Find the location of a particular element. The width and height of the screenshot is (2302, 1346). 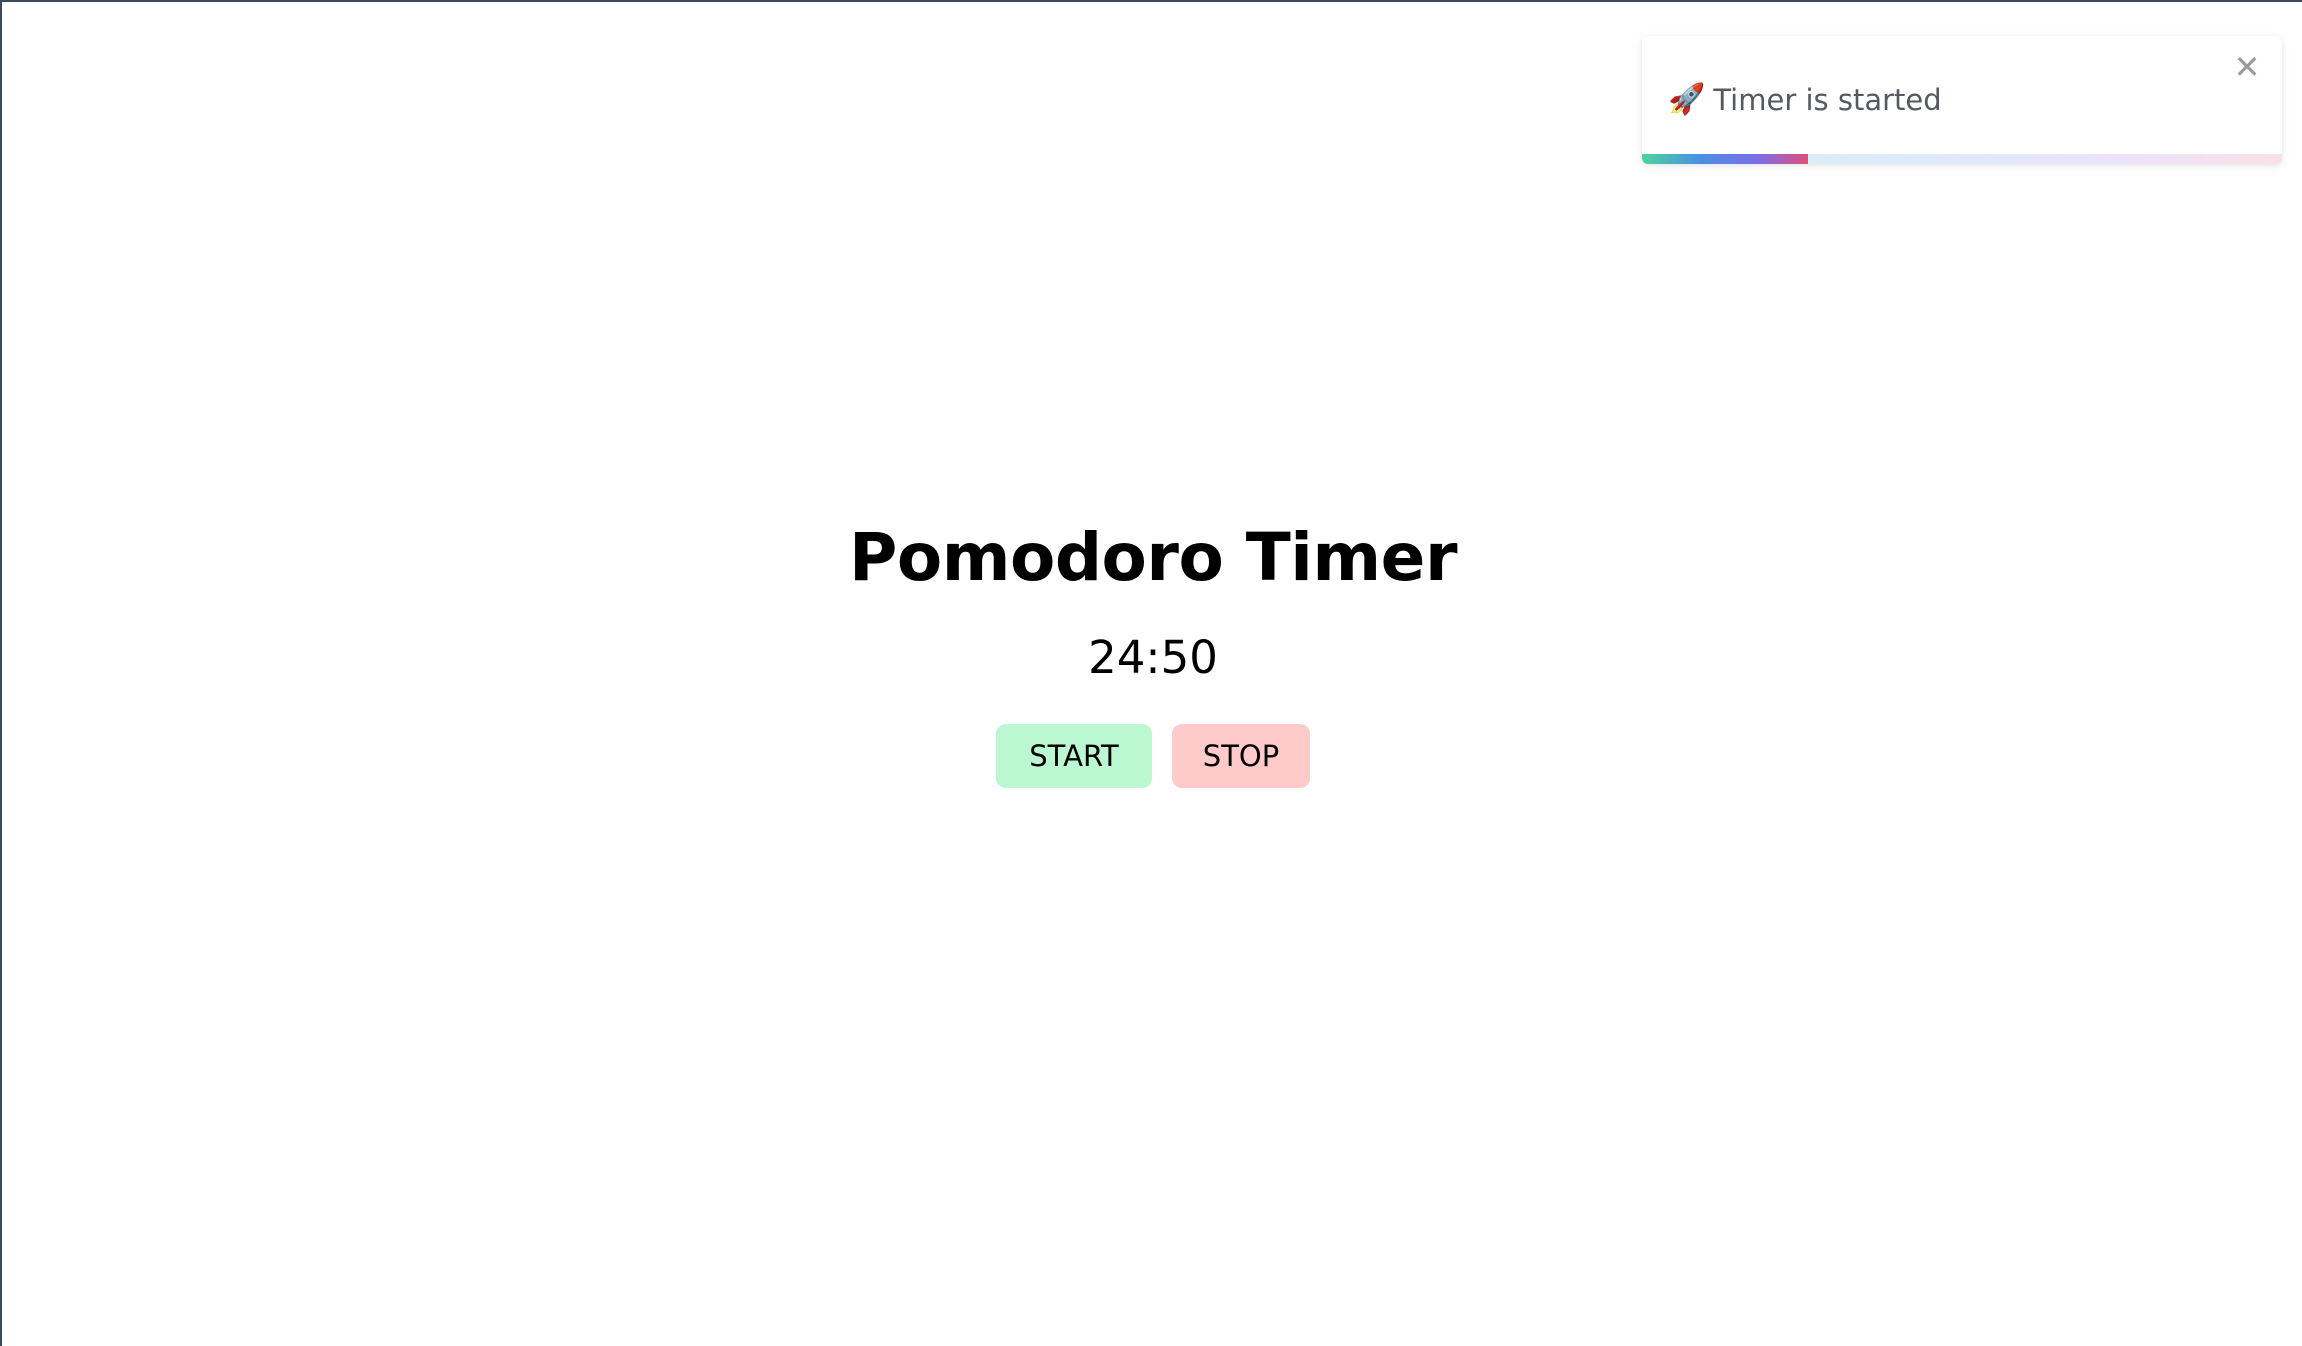

toast-progress-bar is located at coordinates (1725, 159).